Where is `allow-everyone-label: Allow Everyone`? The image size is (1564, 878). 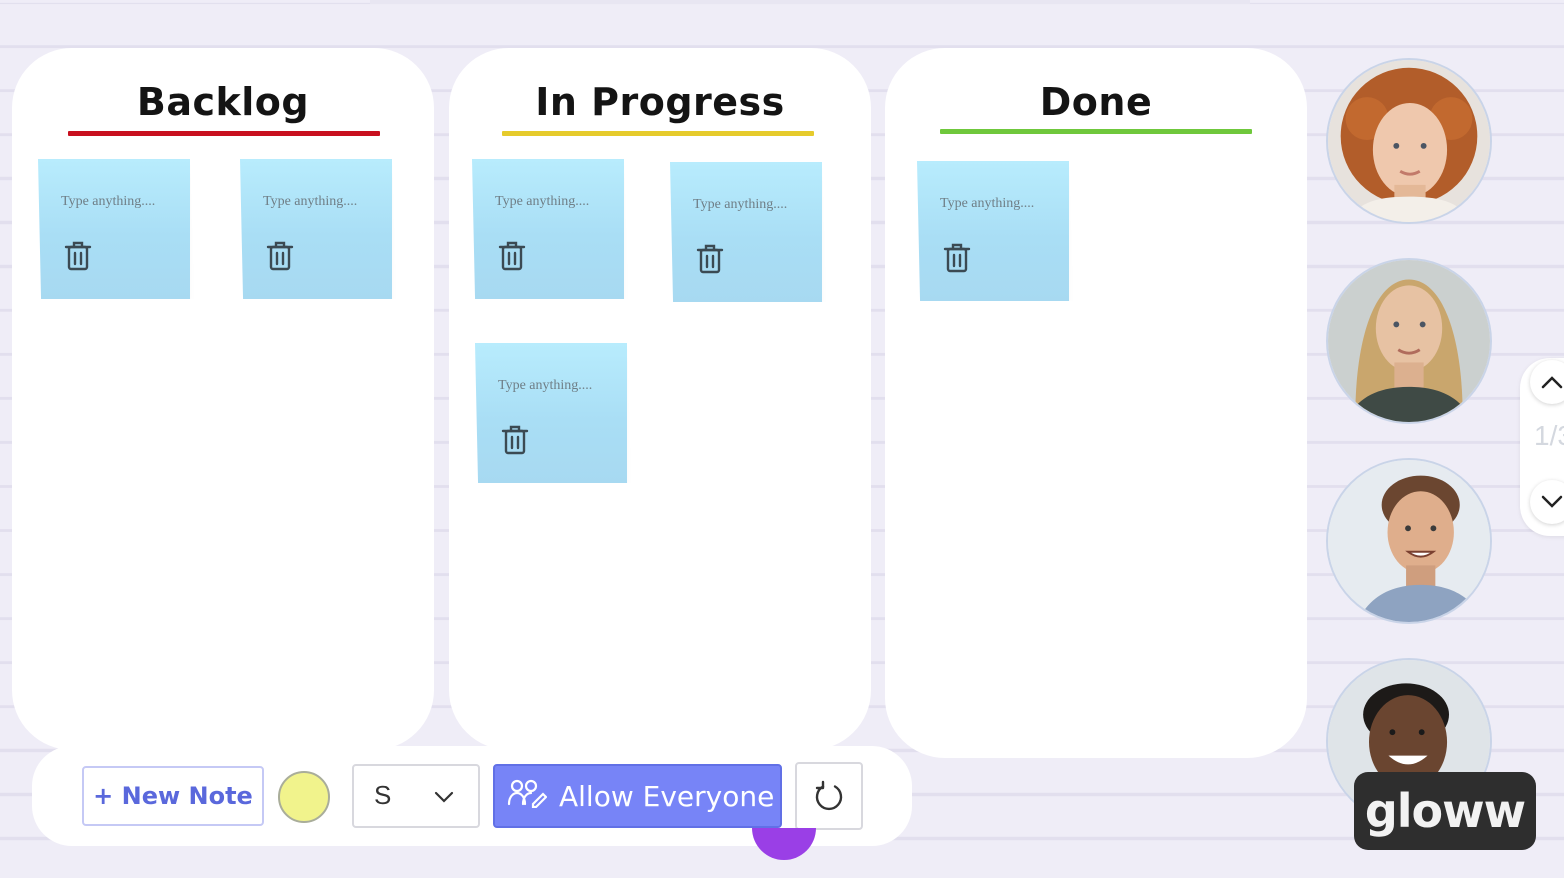 allow-everyone-label: Allow Everyone is located at coordinates (667, 796).